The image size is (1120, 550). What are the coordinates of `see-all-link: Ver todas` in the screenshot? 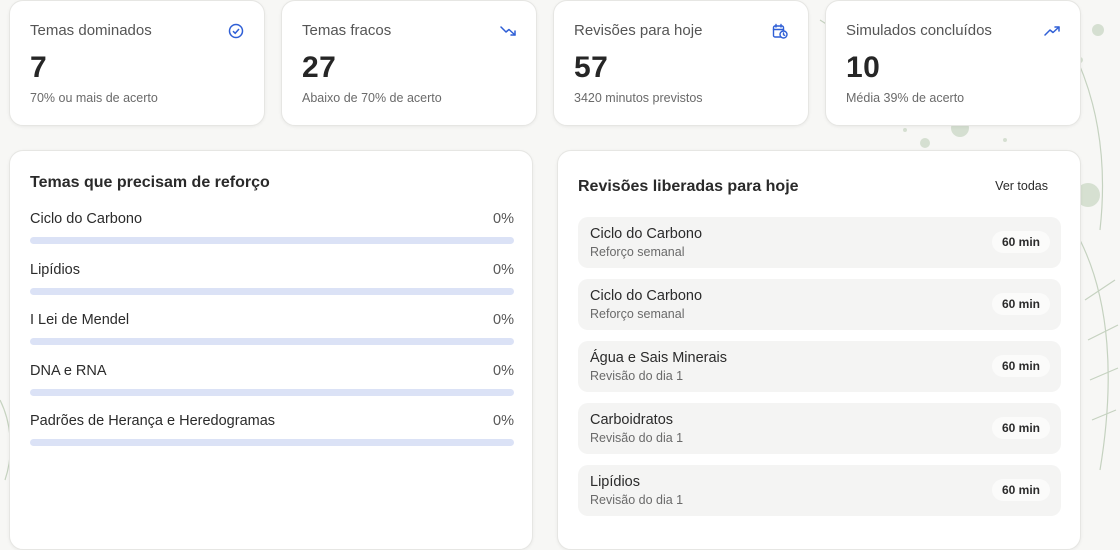 It's located at (1021, 186).